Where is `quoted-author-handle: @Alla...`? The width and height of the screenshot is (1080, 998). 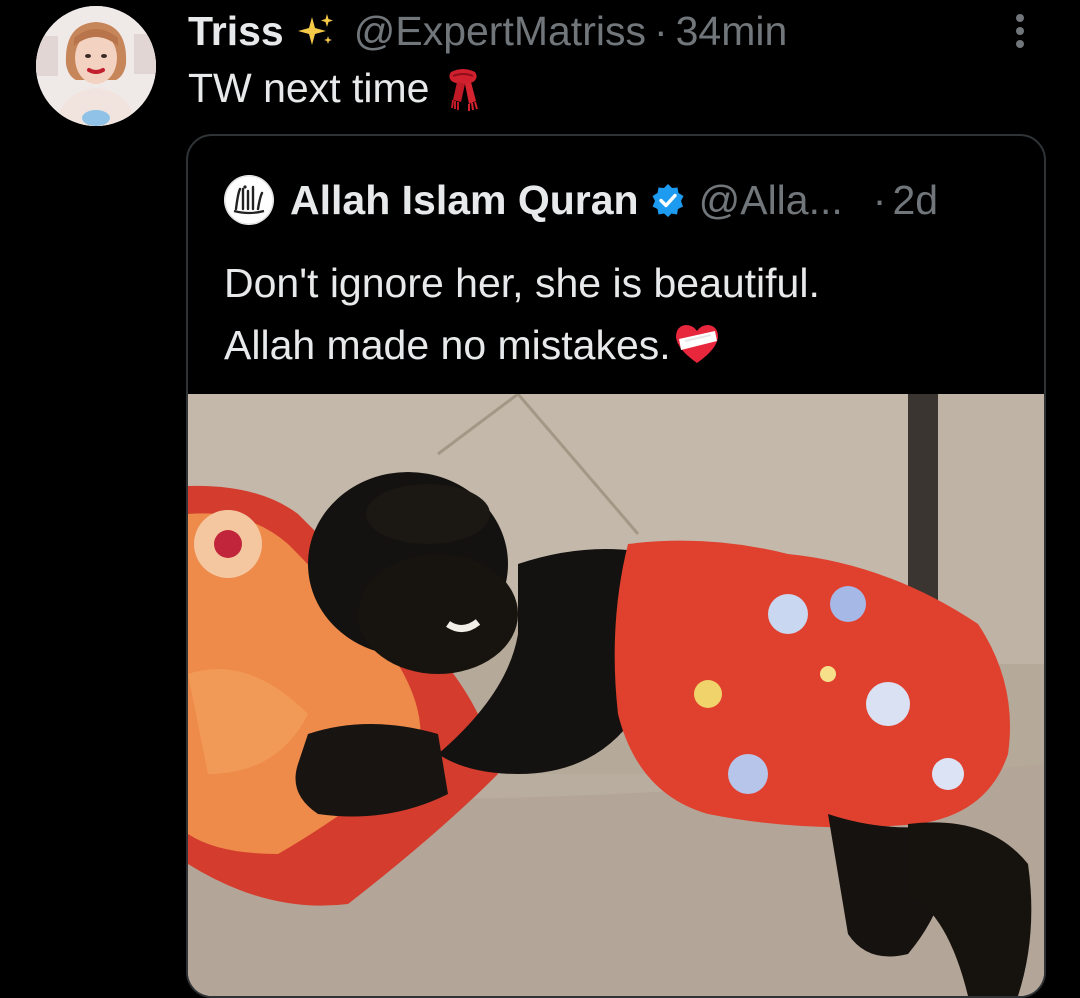 quoted-author-handle: @Alla... is located at coordinates (771, 200).